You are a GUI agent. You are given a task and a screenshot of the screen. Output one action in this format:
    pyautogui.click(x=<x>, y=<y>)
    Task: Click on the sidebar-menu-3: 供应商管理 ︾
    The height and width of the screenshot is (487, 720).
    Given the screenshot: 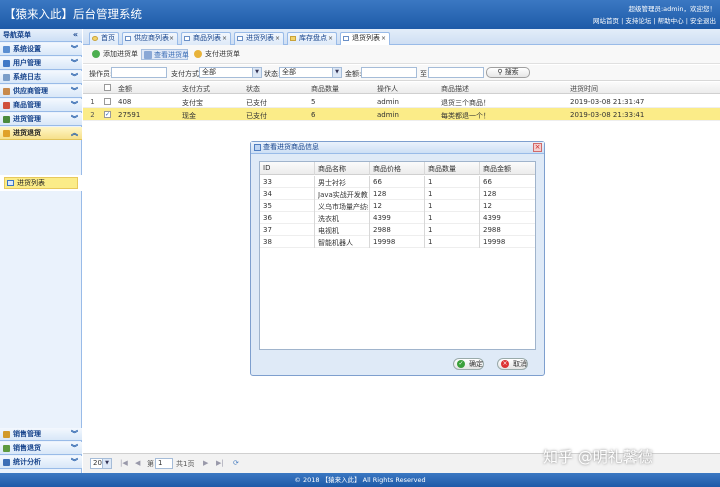 What is the action you would take?
    pyautogui.click(x=41, y=91)
    